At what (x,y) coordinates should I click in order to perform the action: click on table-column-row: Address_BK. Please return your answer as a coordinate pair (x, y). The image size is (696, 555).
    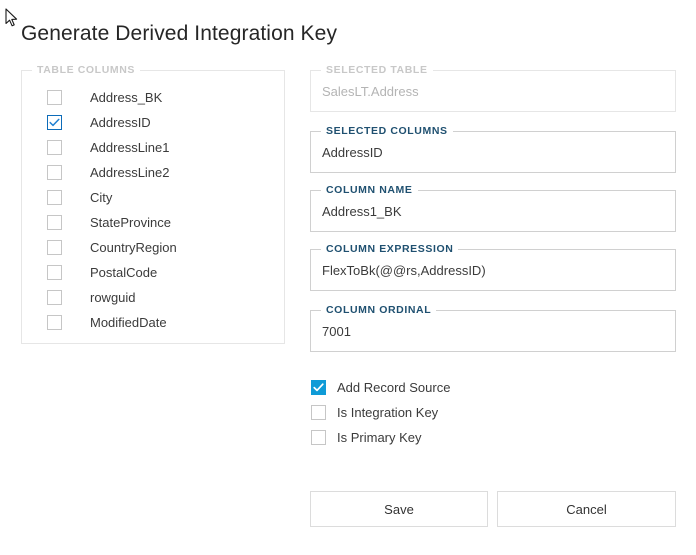
    Looking at the image, I should click on (153, 97).